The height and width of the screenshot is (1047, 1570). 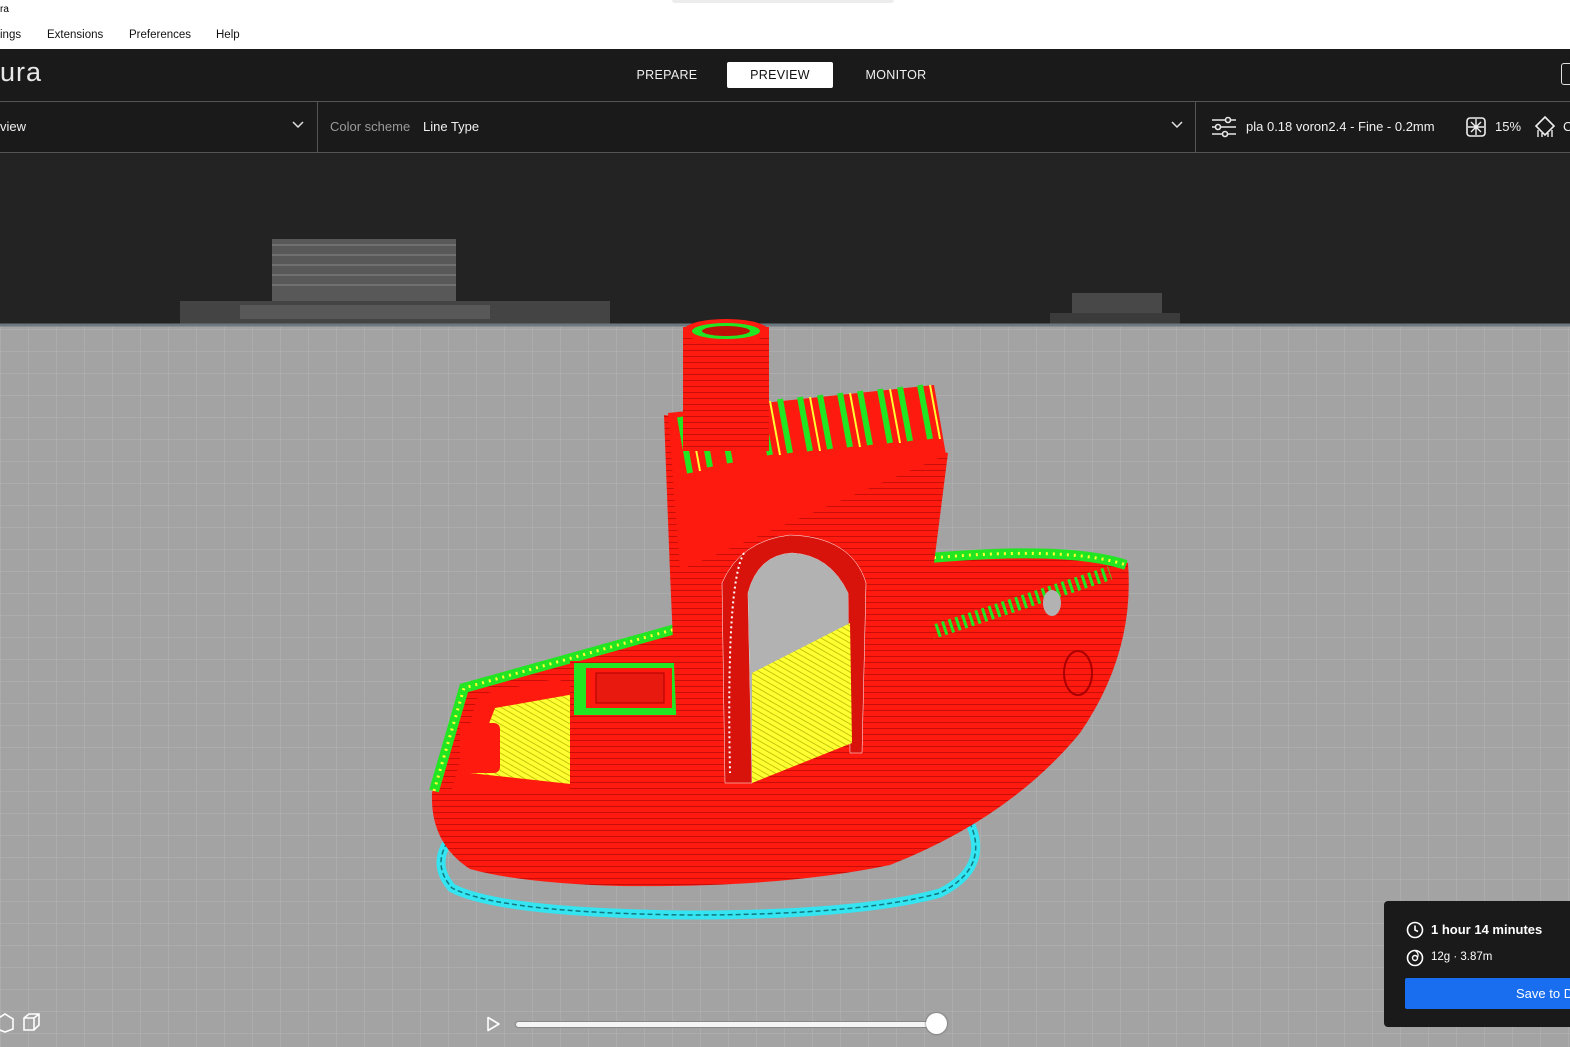 What do you see at coordinates (1545, 126) in the screenshot?
I see `support-icon` at bounding box center [1545, 126].